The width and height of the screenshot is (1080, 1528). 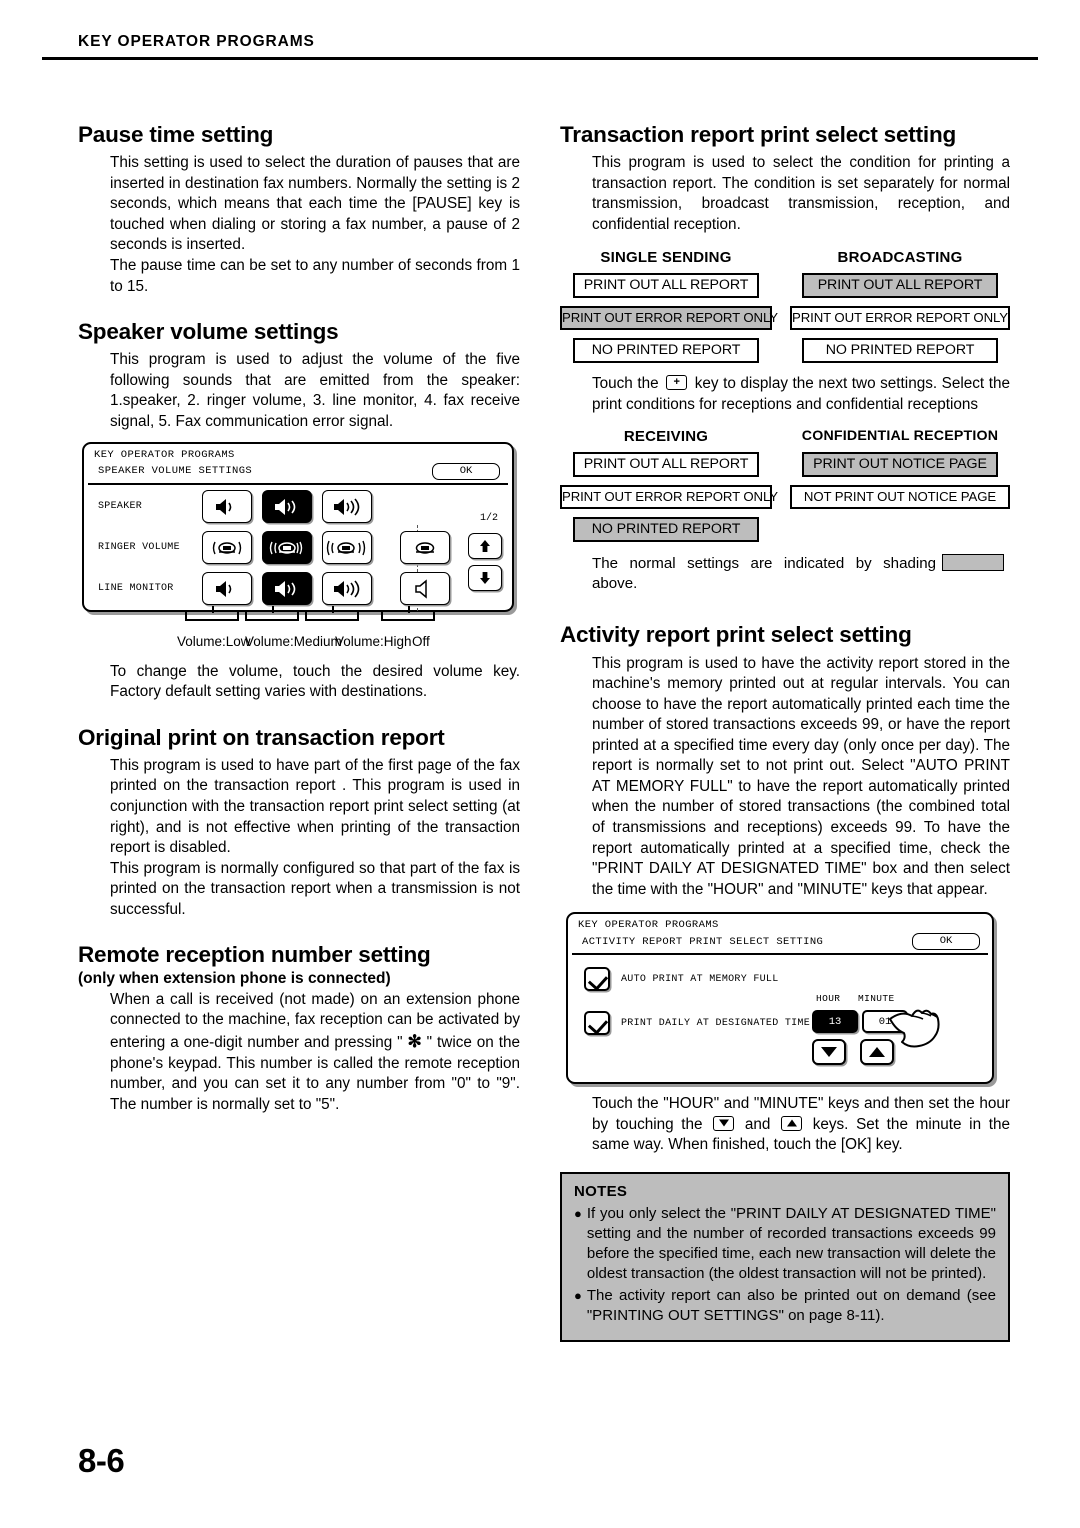 I want to click on heading-remote-reception: Remote reception number setting, so click(x=254, y=955).